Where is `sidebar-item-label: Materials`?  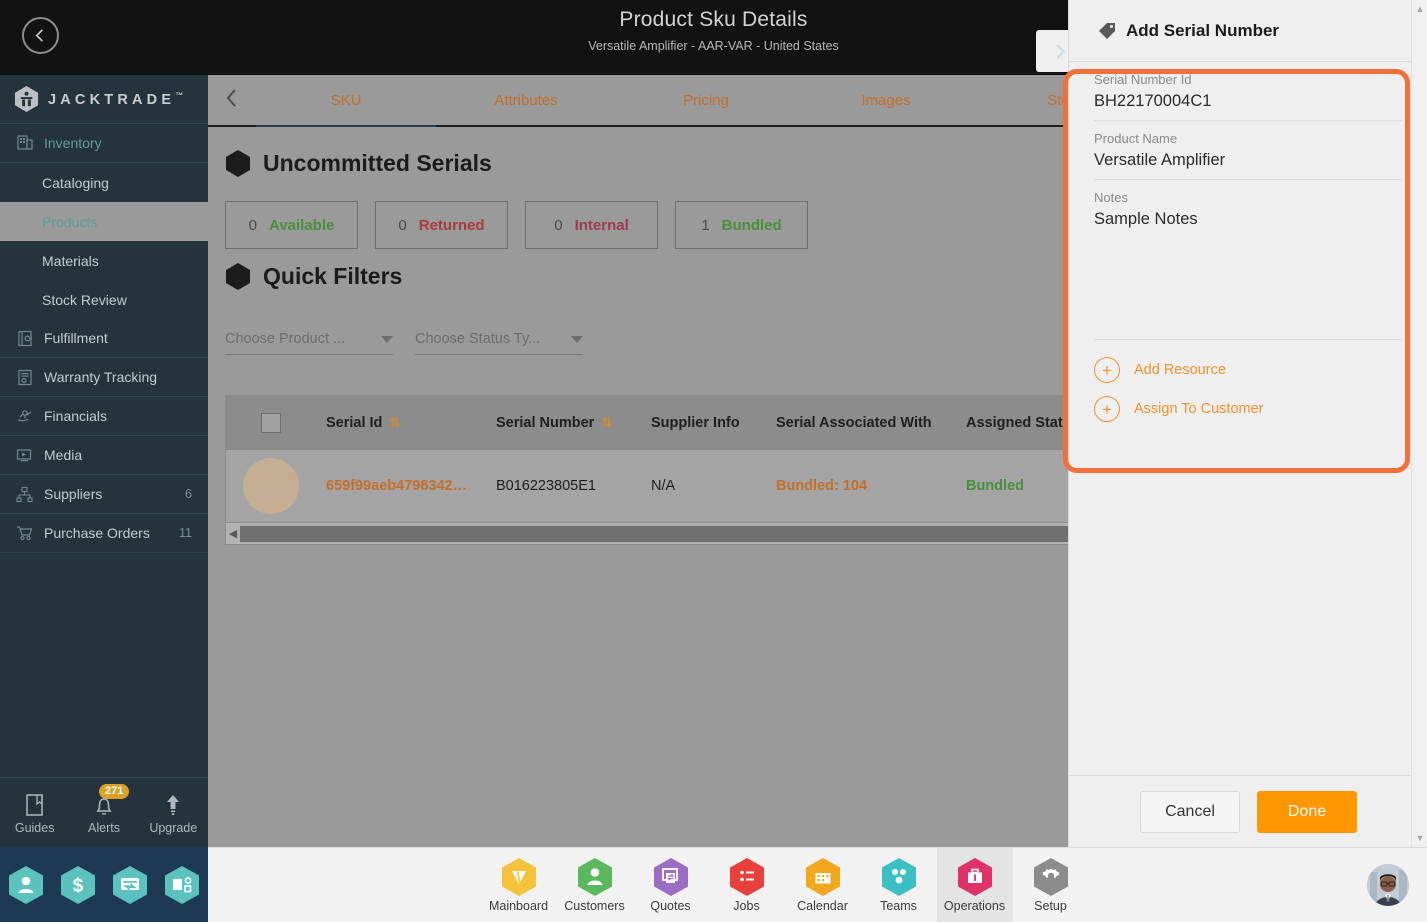 sidebar-item-label: Materials is located at coordinates (70, 260).